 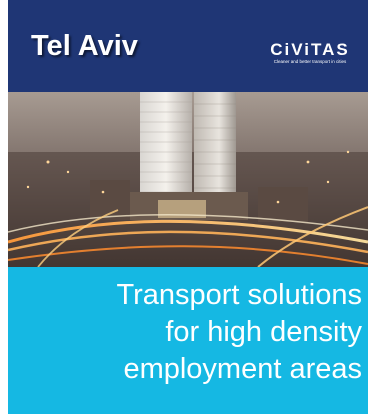 I want to click on city-title: Tel Aviv, so click(x=84, y=46).